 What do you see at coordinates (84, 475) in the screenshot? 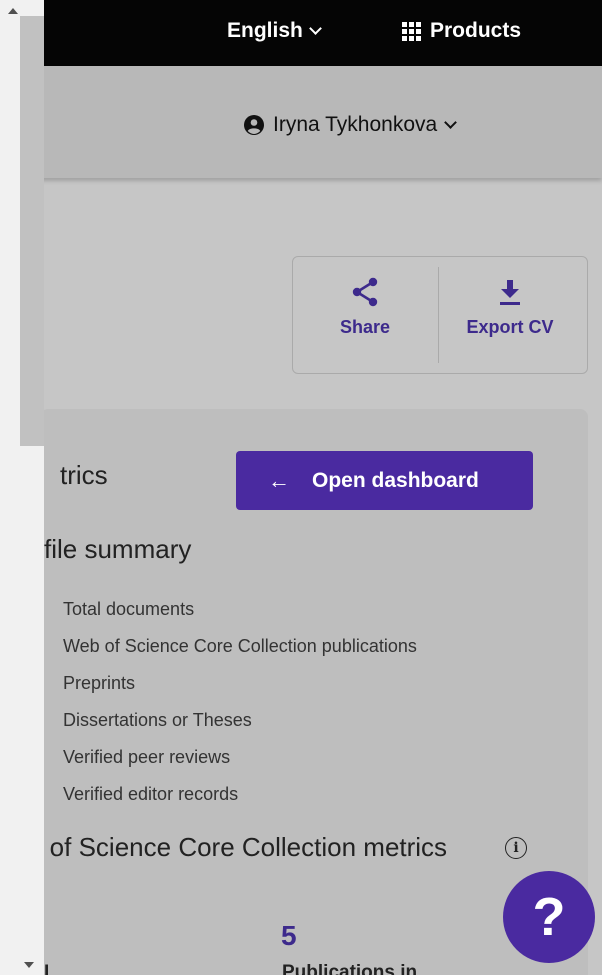
I see `metrics-title: trics` at bounding box center [84, 475].